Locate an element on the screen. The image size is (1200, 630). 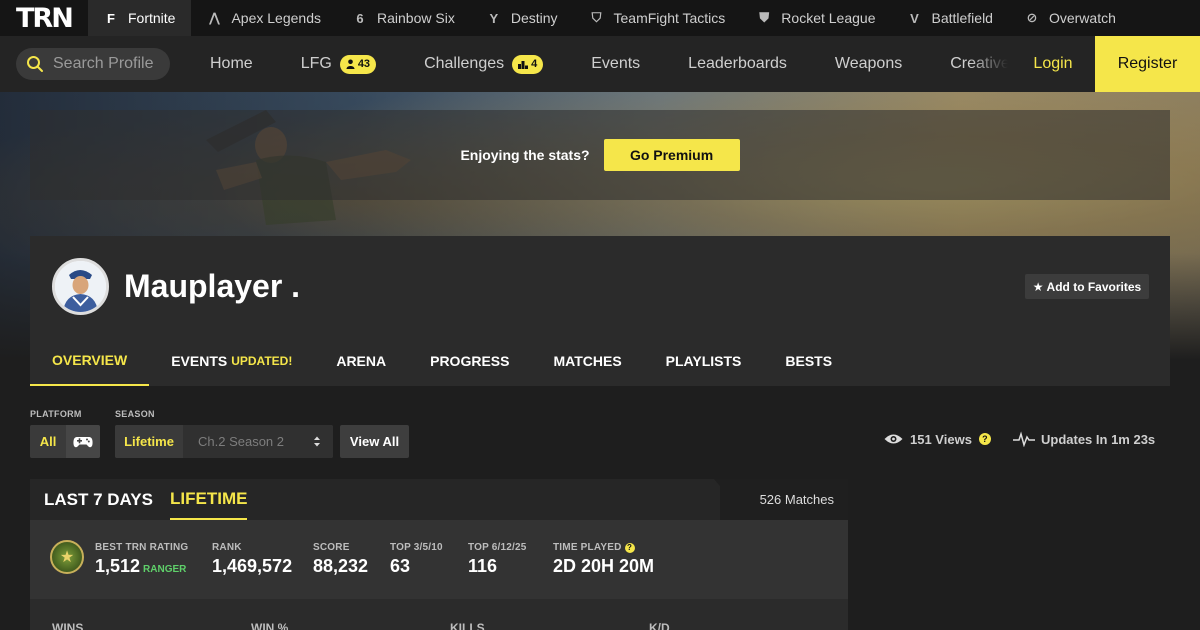
game-tab-battlefield: V Battlefield is located at coordinates (949, 18).